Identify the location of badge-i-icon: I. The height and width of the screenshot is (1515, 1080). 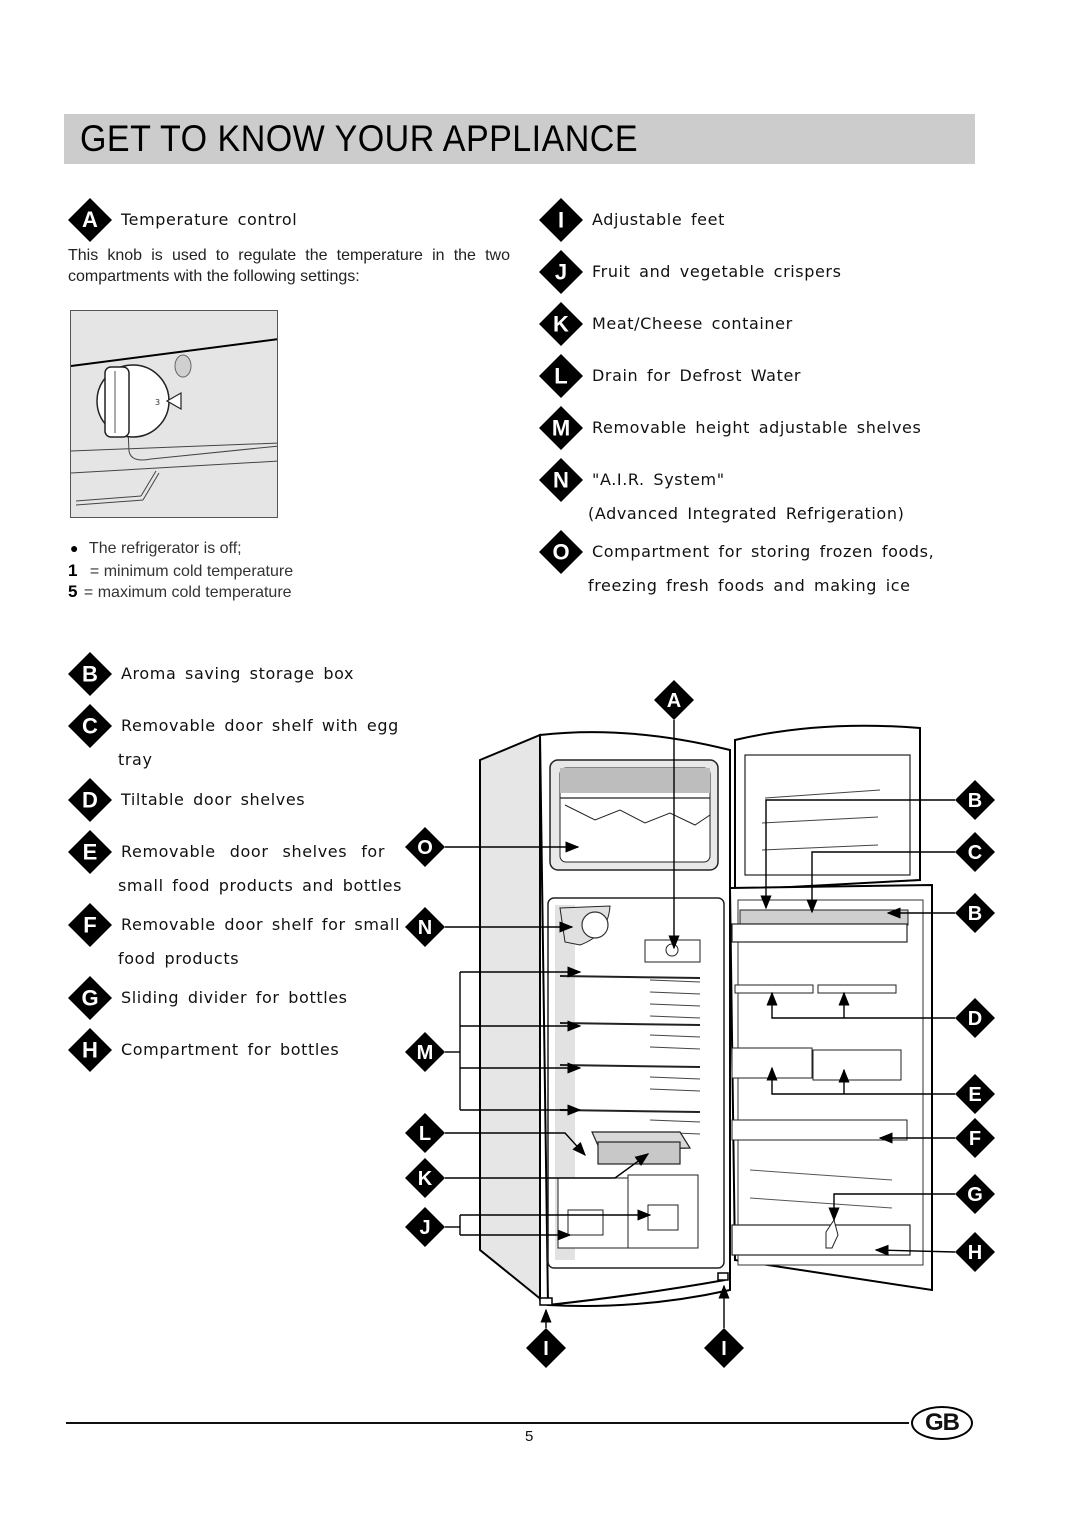
(561, 220).